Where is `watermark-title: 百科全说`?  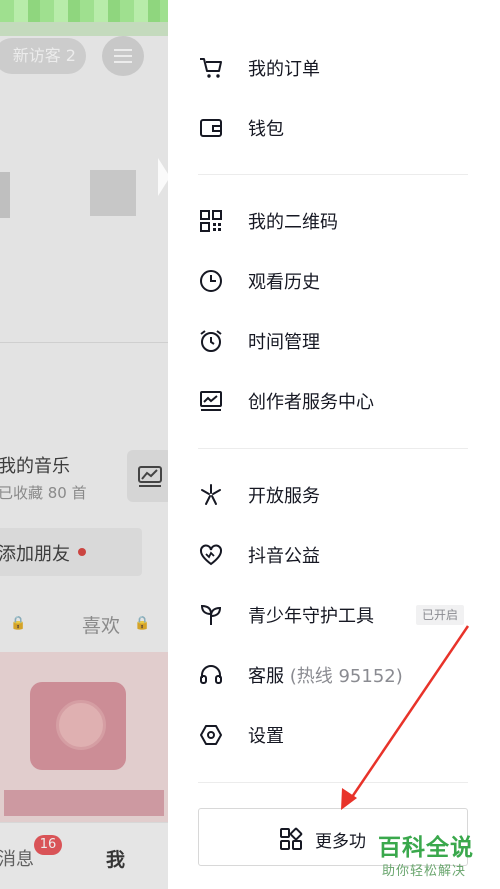
watermark-title: 百科全说 is located at coordinates (426, 848).